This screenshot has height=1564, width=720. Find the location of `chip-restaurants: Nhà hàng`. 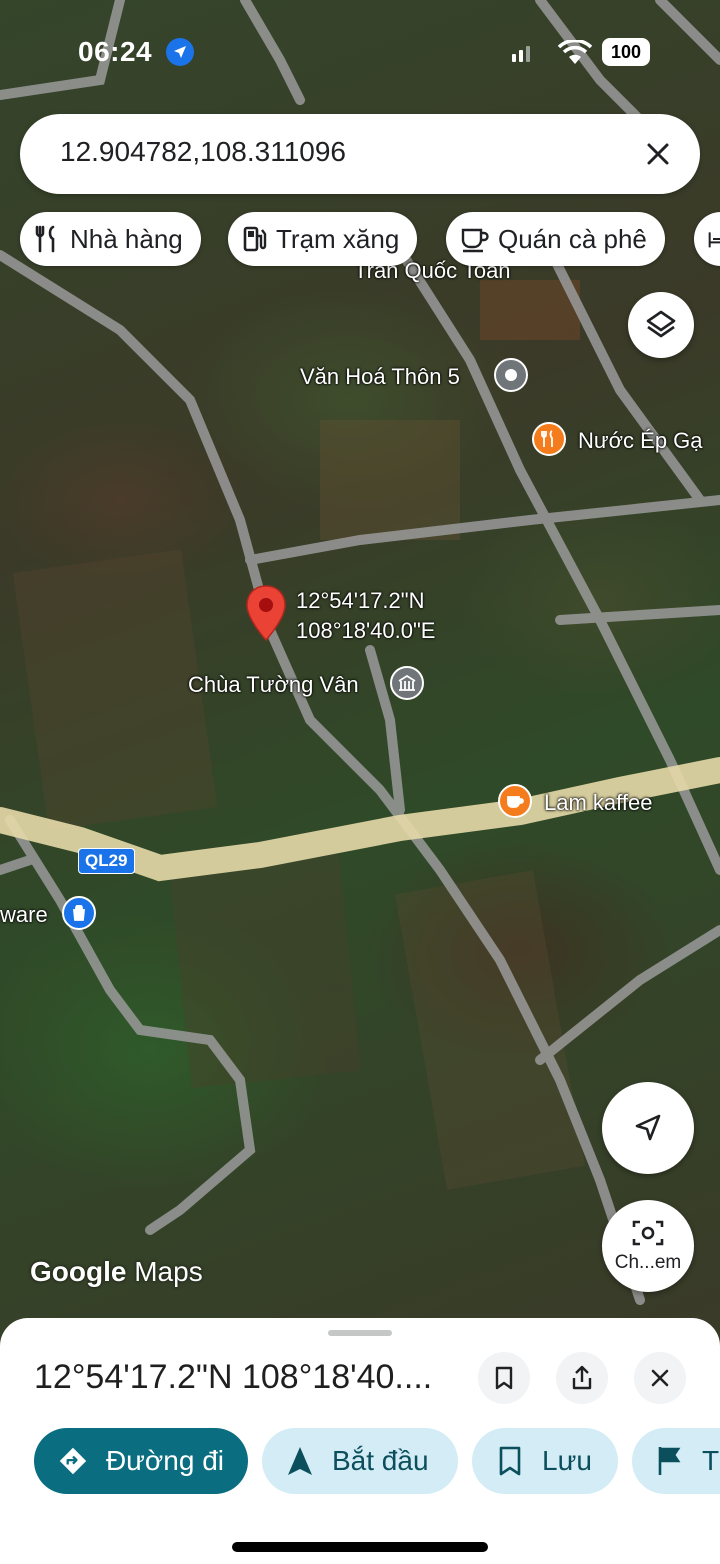

chip-restaurants: Nhà hàng is located at coordinates (110, 239).